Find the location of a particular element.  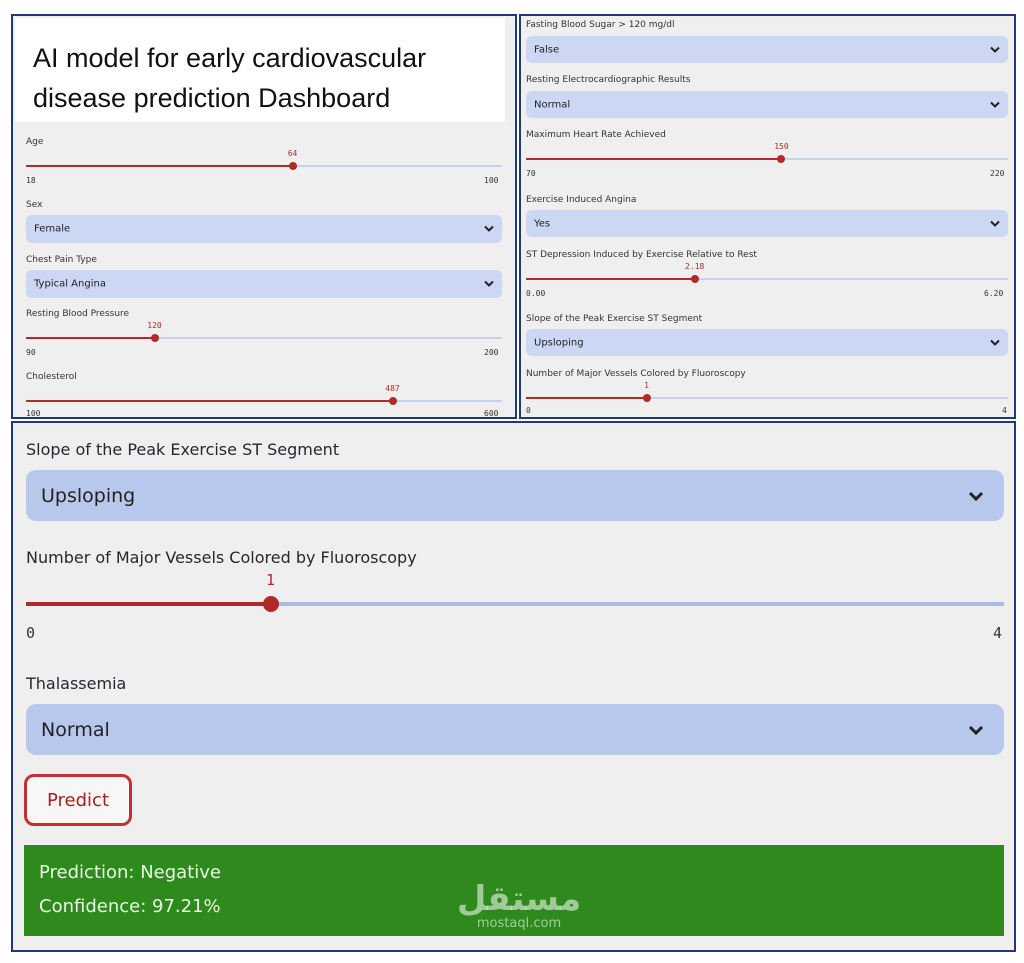

slope-label-small: Slope of the Peak Exercise ST Segment is located at coordinates (614, 319).